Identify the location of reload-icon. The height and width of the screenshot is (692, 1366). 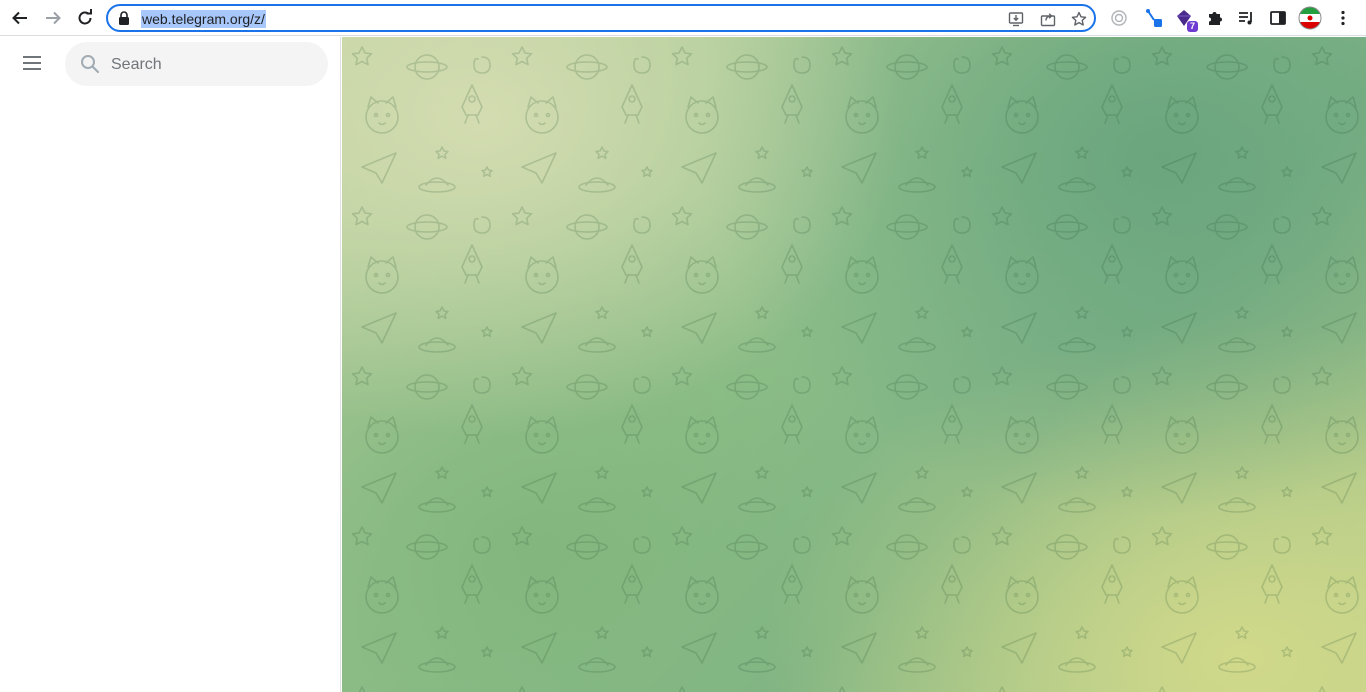
(85, 17).